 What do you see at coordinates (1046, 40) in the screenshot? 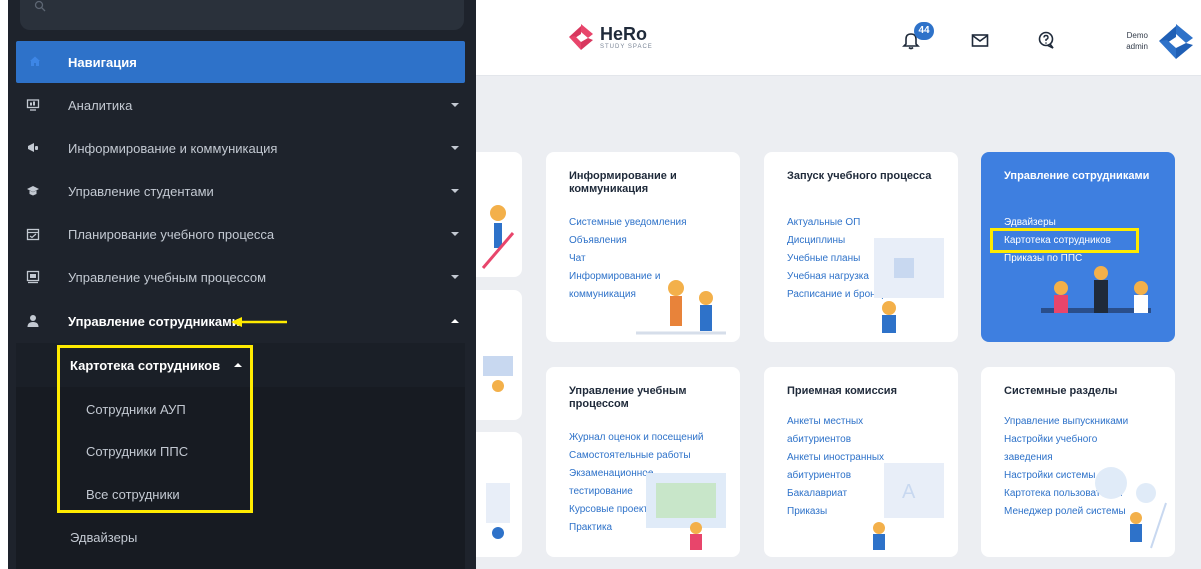
I see `chat-icon` at bounding box center [1046, 40].